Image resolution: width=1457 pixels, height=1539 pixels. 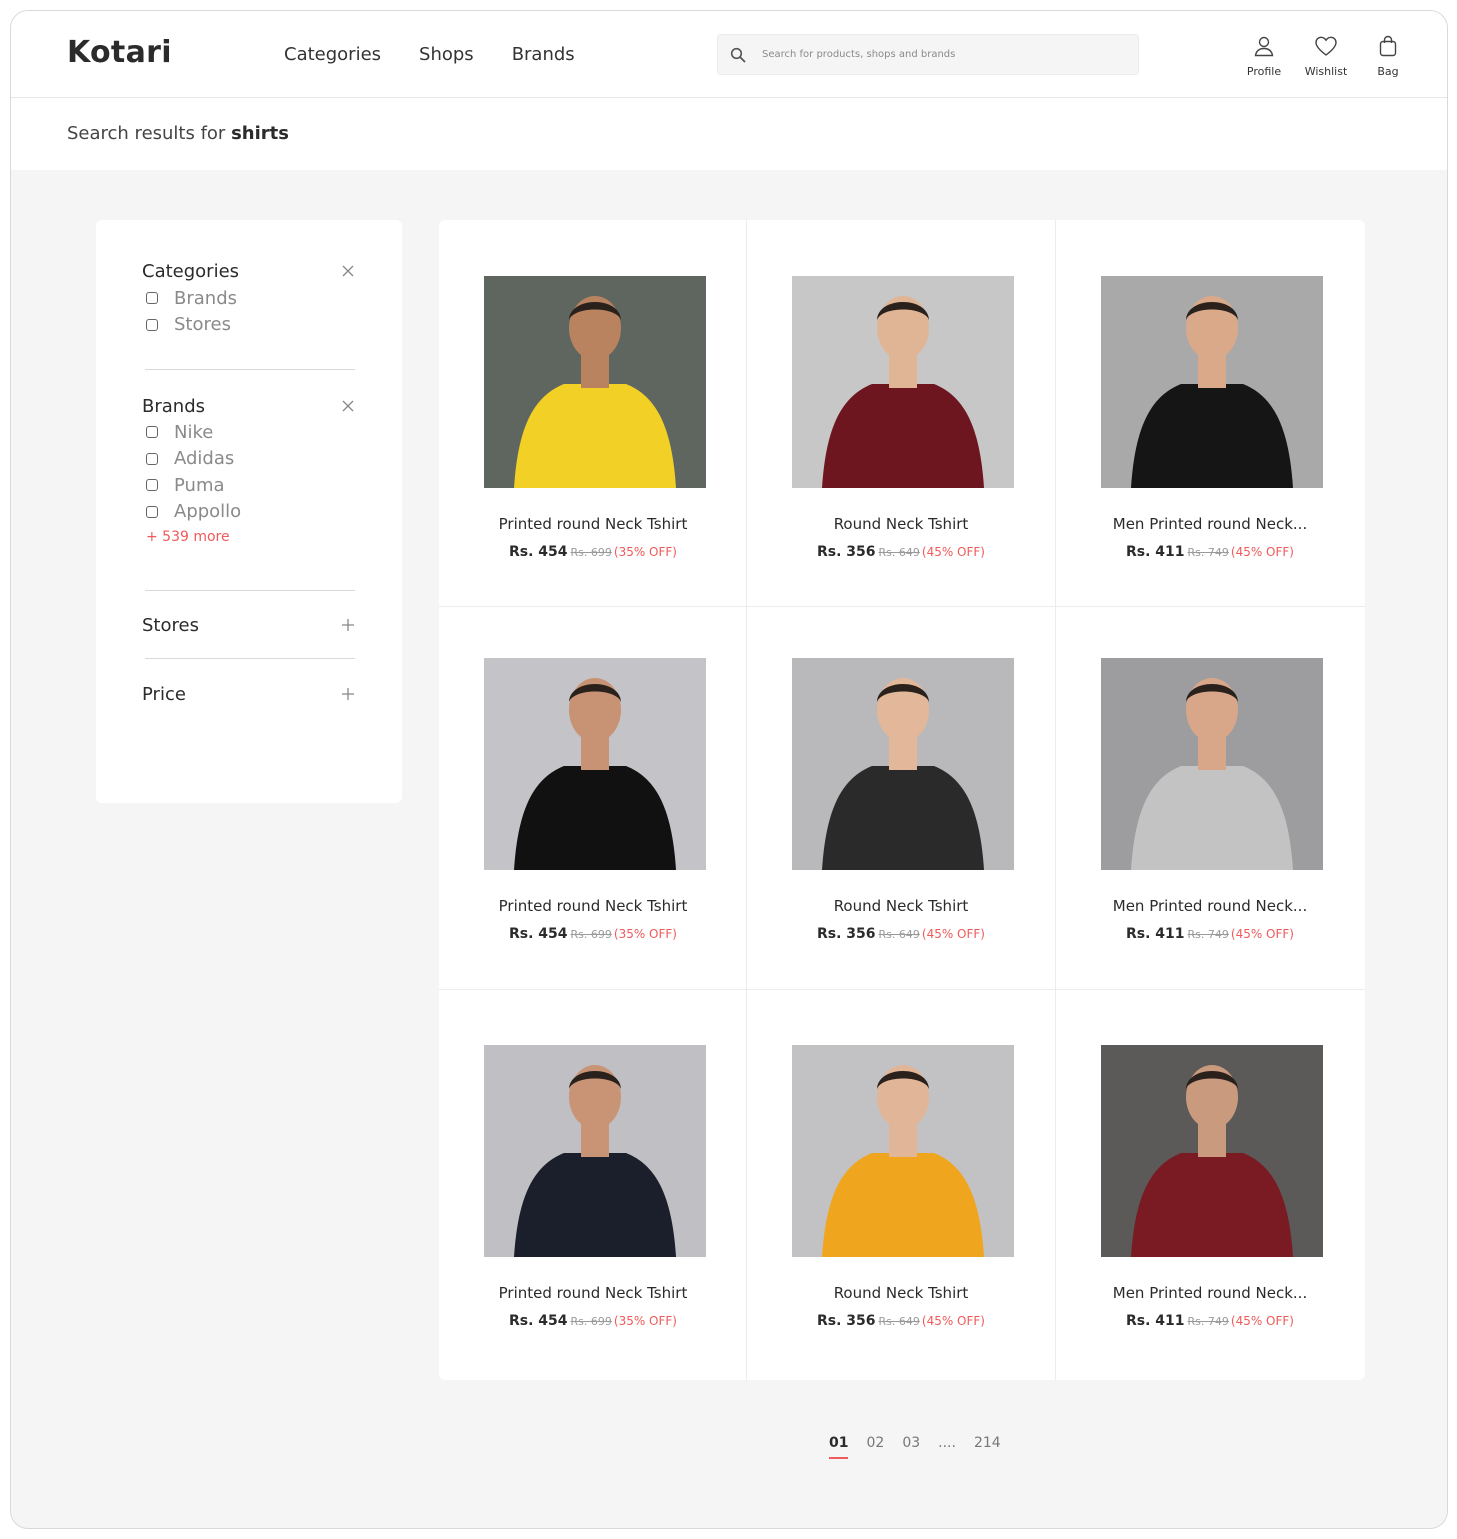 I want to click on product-price: Rs. 411 Rs. 749 (45% OFF), so click(x=1210, y=934).